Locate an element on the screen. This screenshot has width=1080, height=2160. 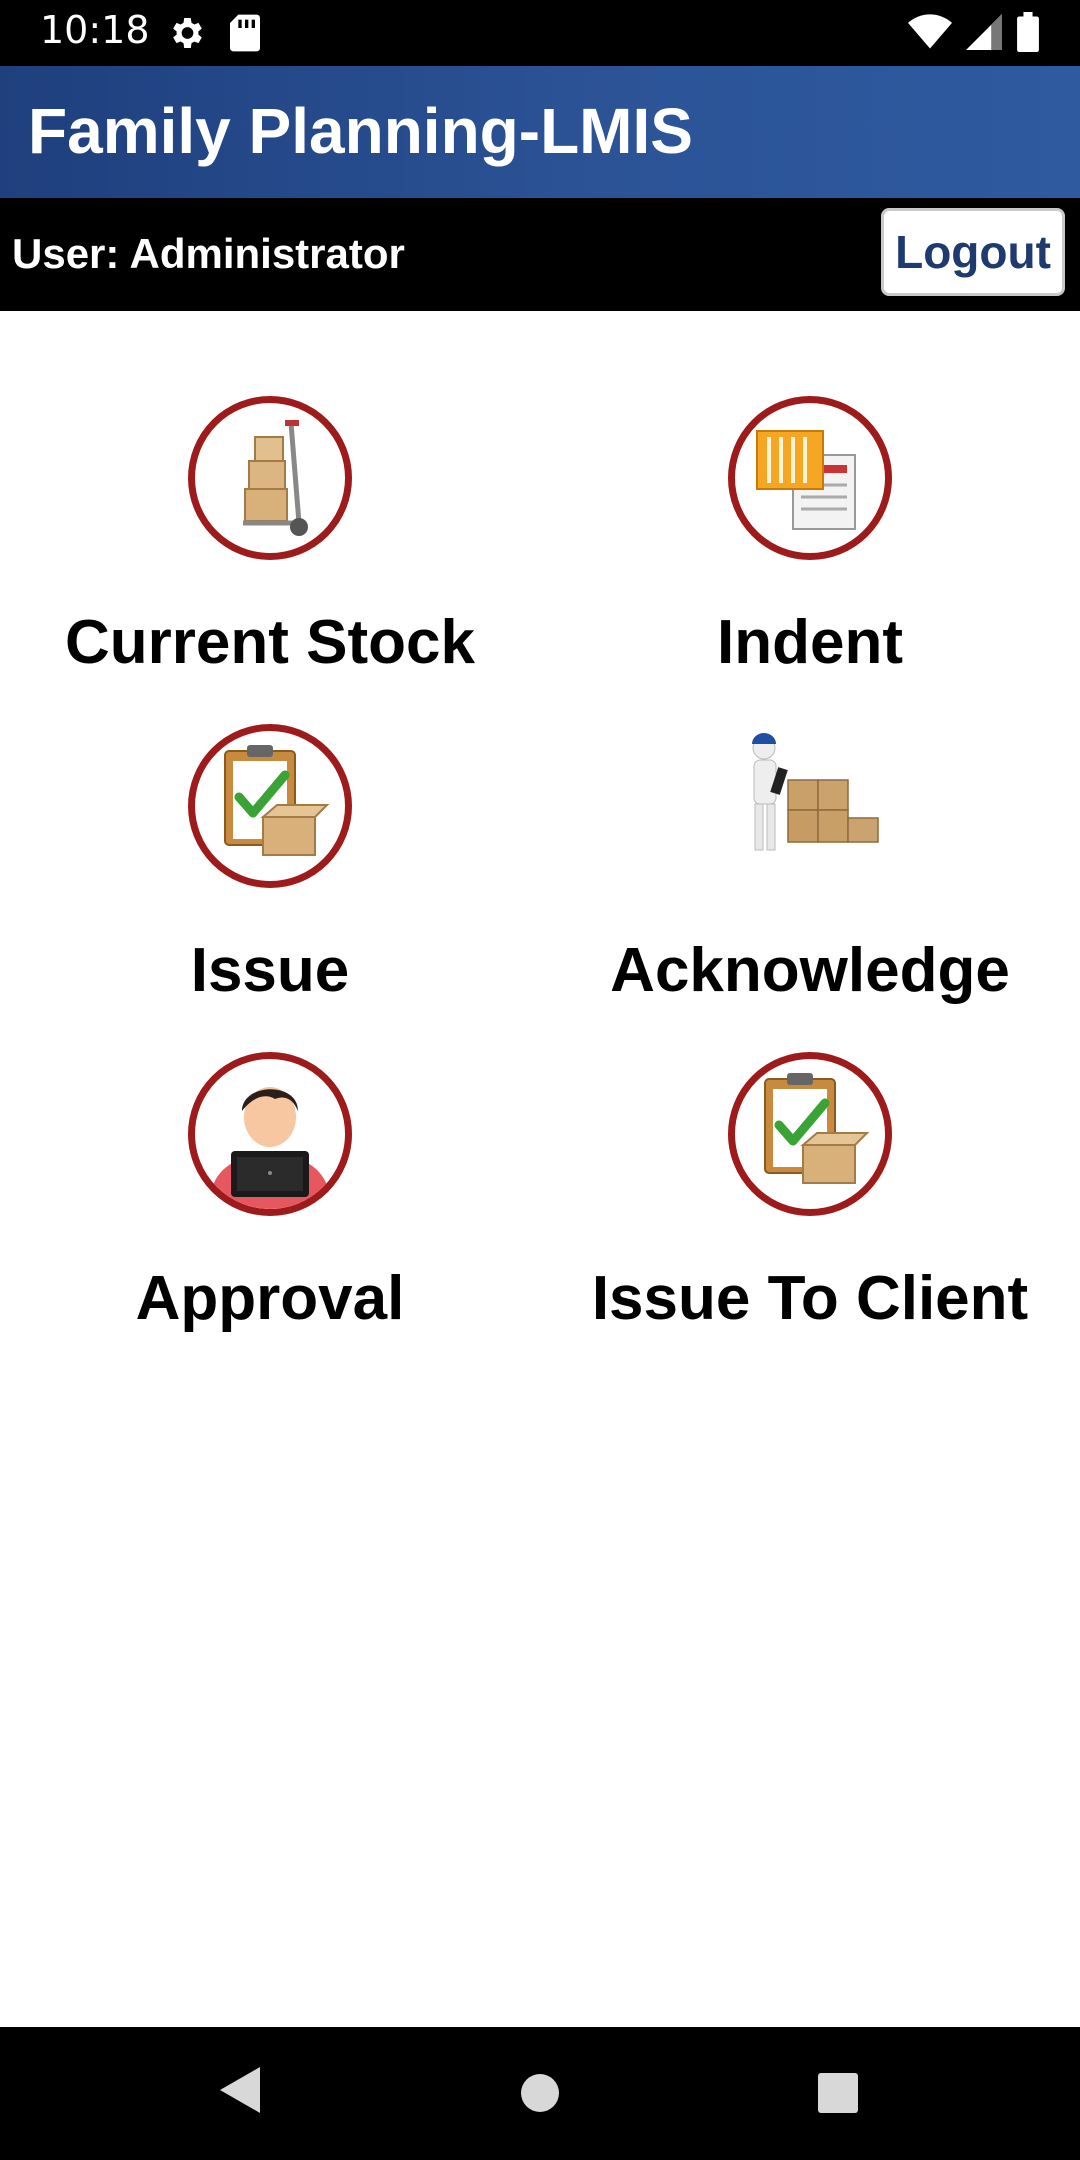
user-label: User: Administrator is located at coordinates (208, 253).